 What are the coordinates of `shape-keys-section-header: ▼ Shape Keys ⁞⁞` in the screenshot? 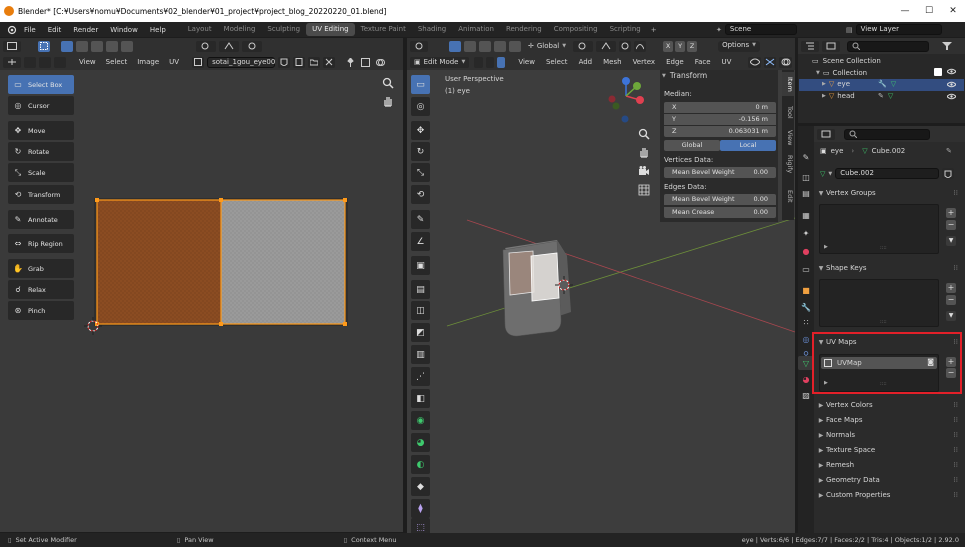 It's located at (888, 268).